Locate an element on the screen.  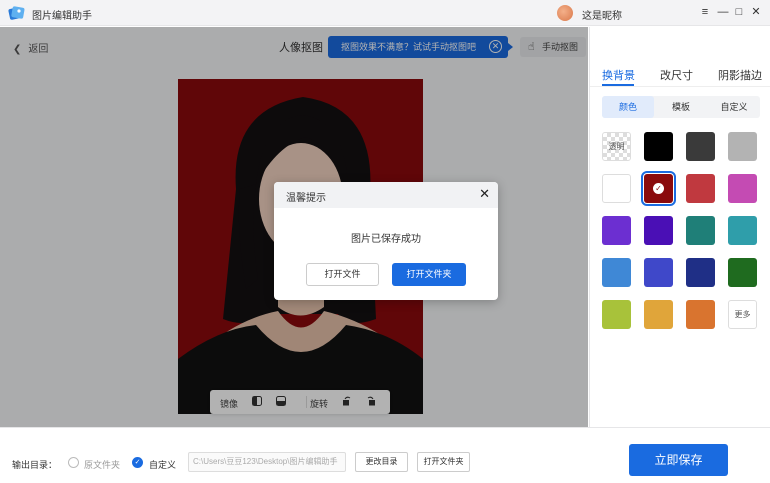
avatar is located at coordinates (565, 13).